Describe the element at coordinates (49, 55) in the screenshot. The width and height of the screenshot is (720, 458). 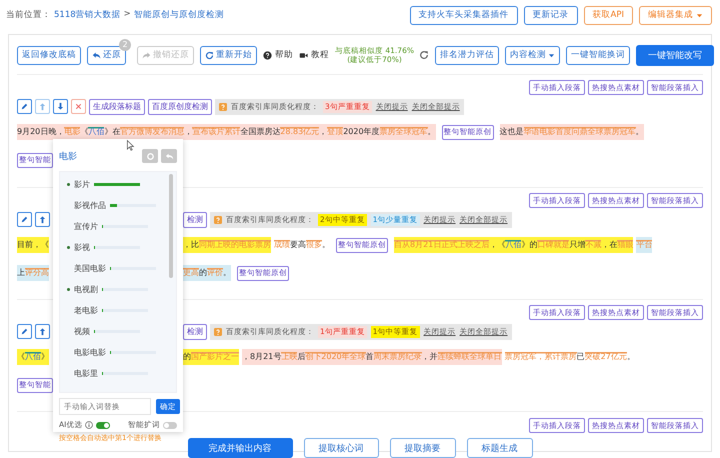
I see `toolbar-button: 返回修改底稿` at that location.